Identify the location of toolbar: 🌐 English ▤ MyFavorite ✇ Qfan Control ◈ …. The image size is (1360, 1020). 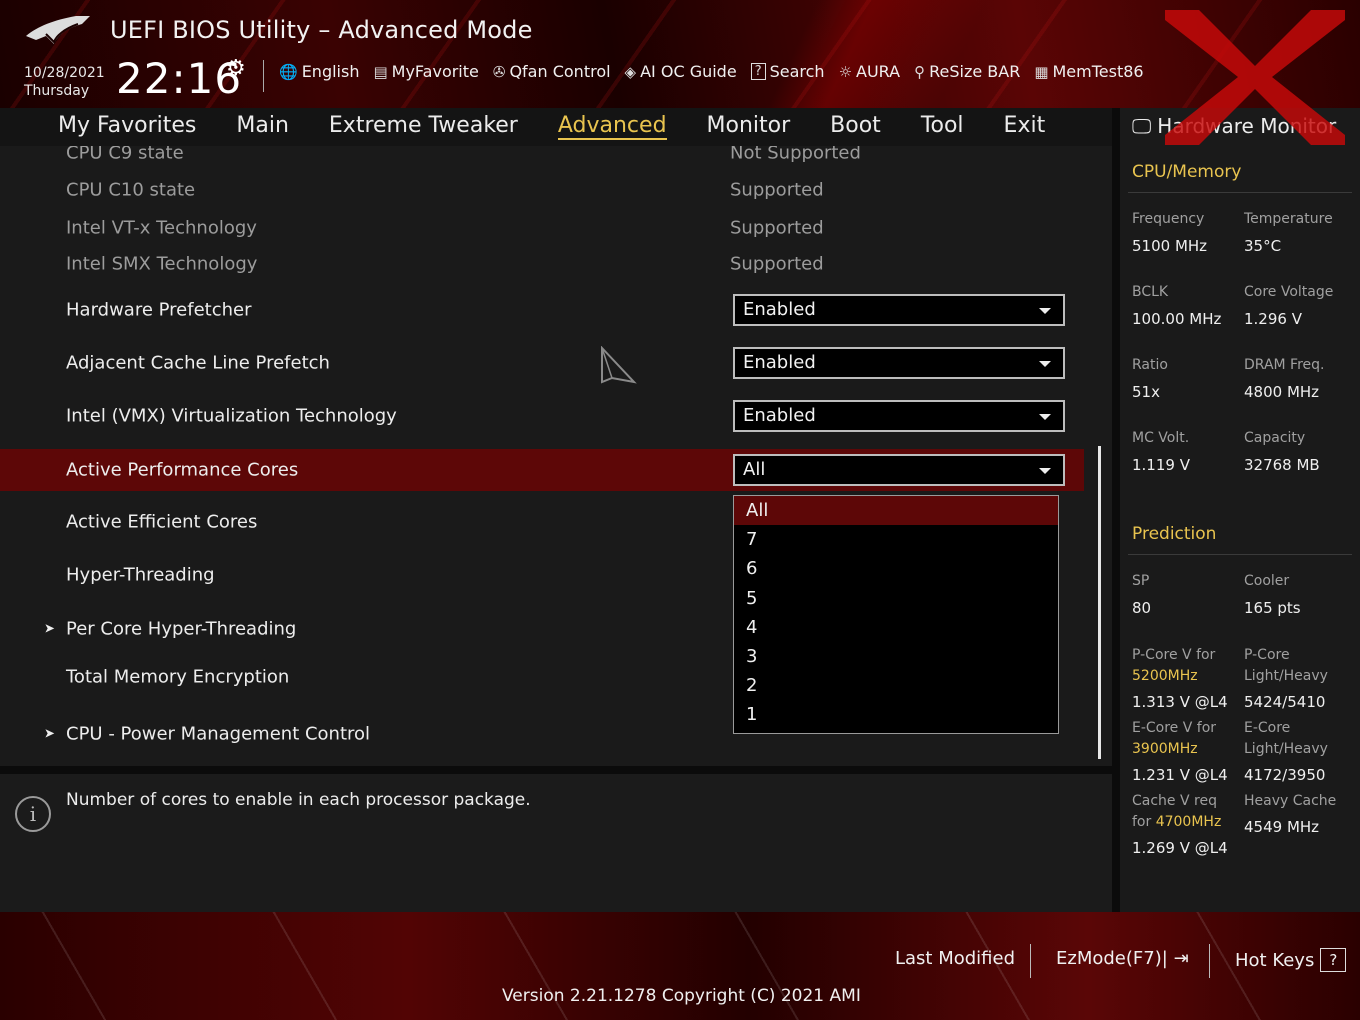
(711, 71).